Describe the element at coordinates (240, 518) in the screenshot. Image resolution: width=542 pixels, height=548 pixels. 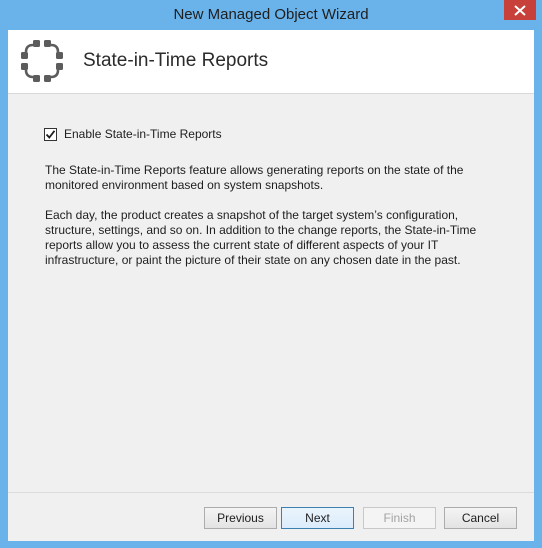
I see `previous-button: Previous` at that location.